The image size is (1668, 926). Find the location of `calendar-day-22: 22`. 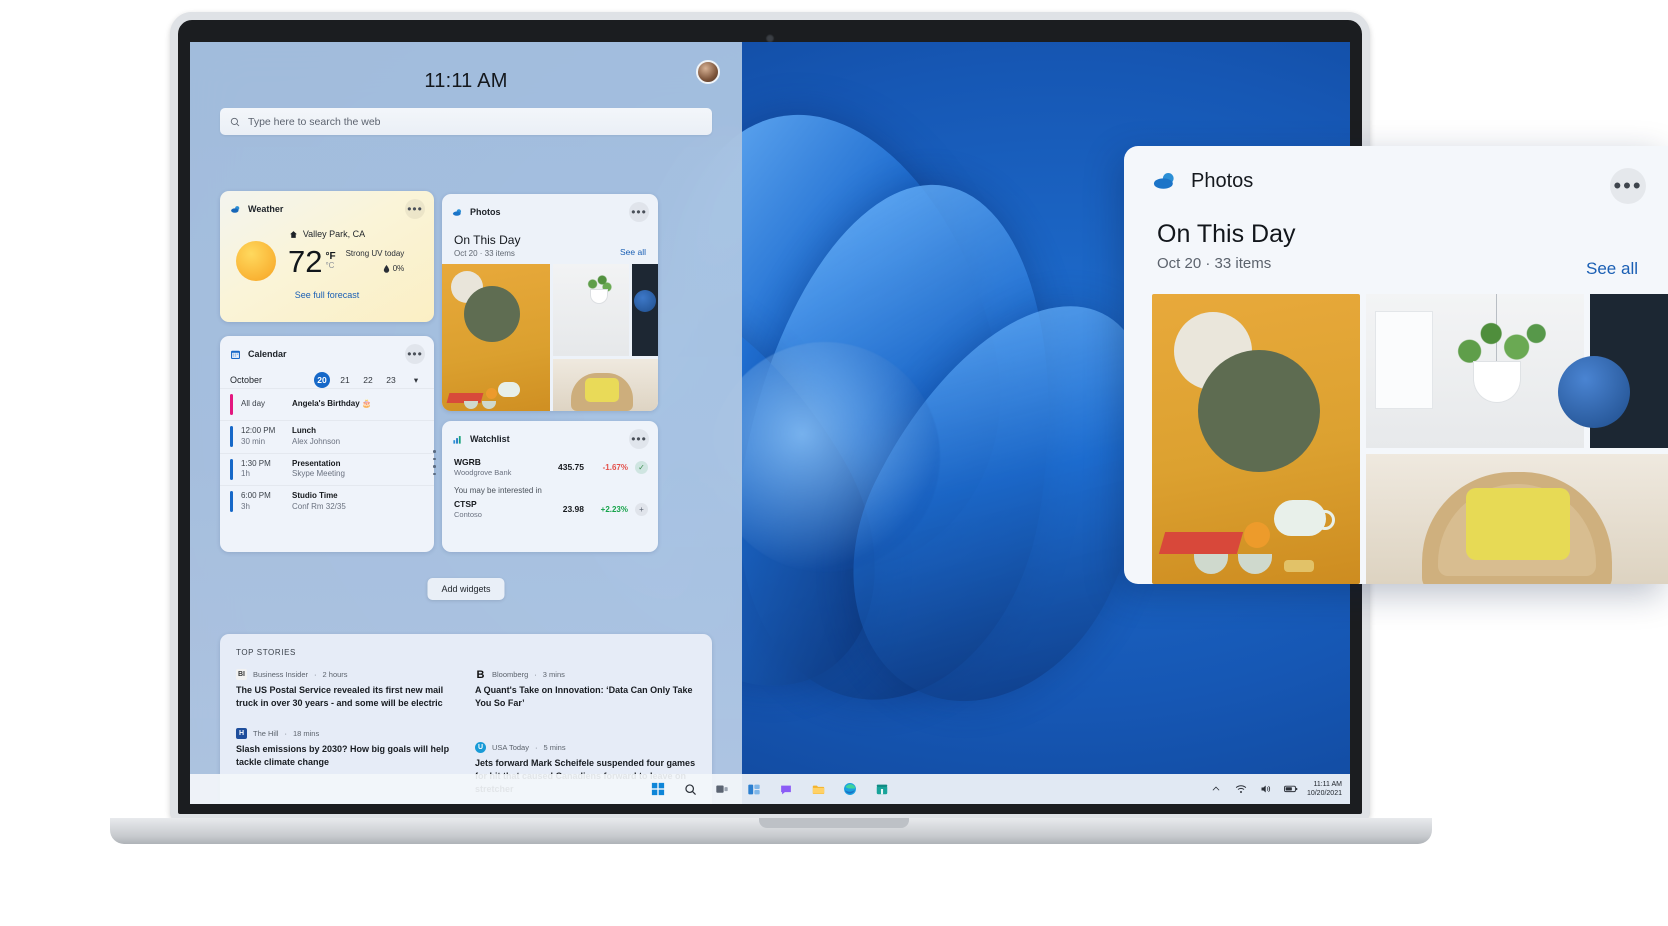

calendar-day-22: 22 is located at coordinates (368, 380).